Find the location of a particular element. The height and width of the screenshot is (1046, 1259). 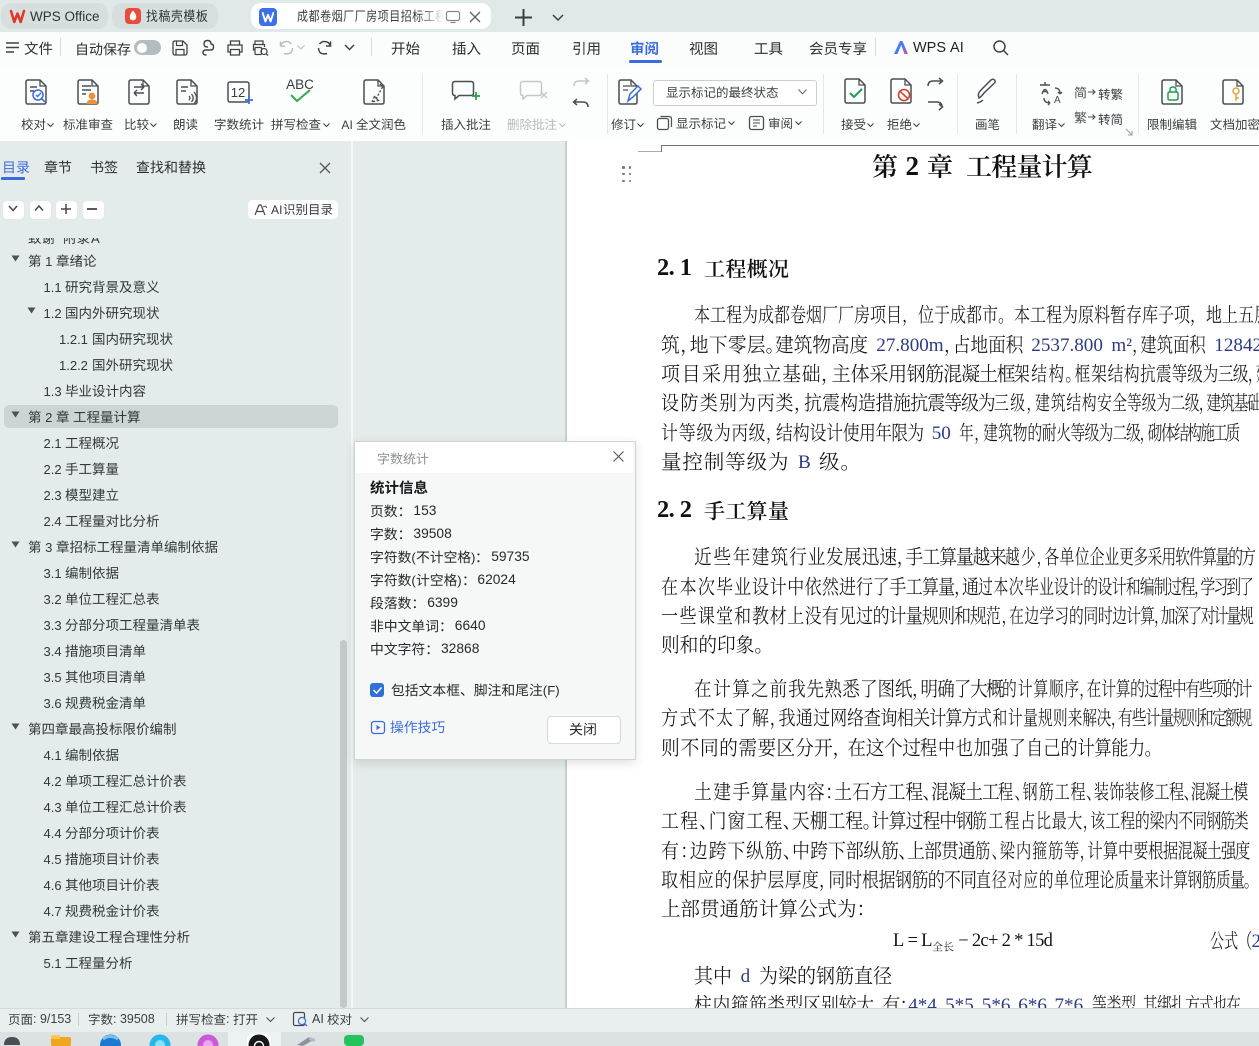

svg-text: ABC is located at coordinates (300, 84).